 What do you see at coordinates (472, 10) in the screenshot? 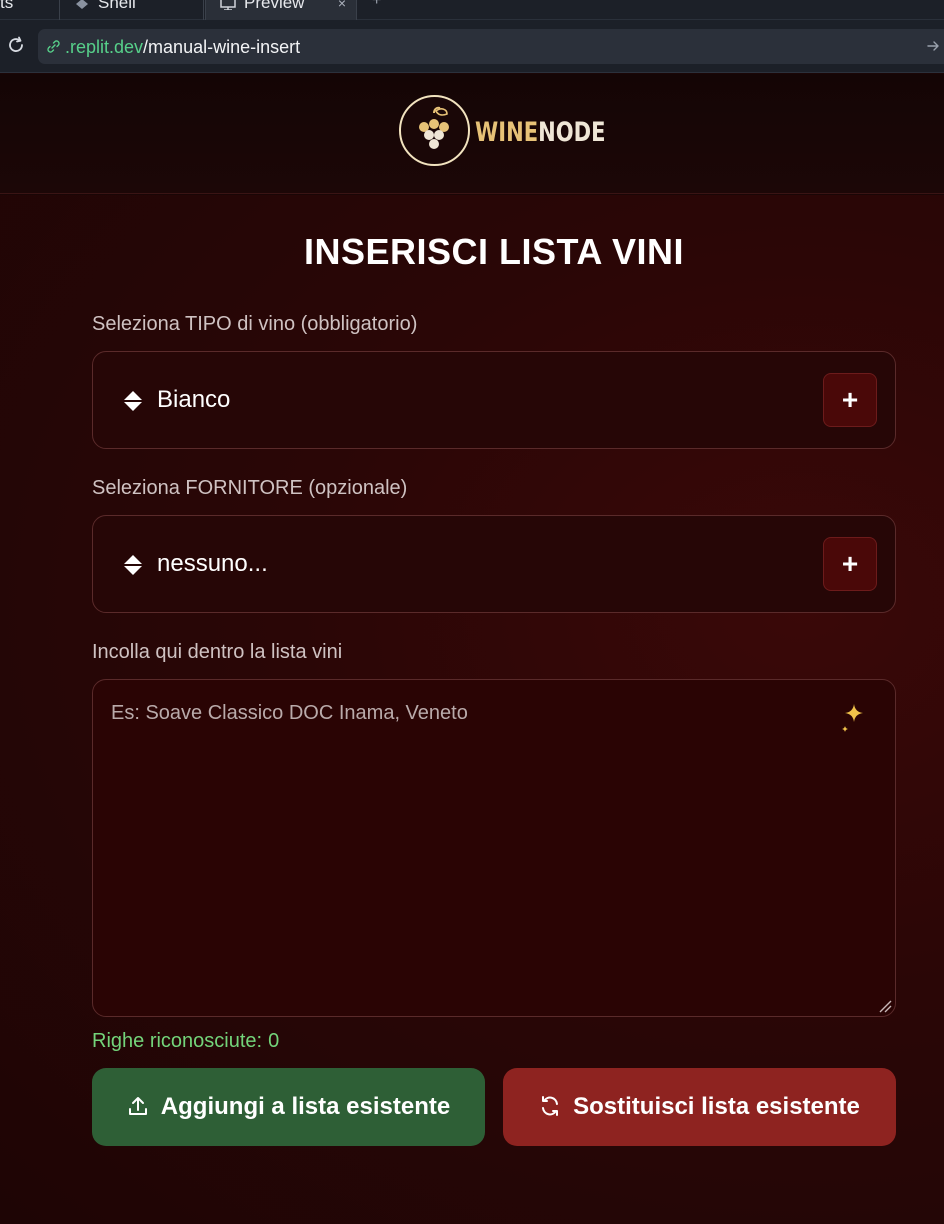
I see `browser-tab-bar: ts Shell Preview × +` at bounding box center [472, 10].